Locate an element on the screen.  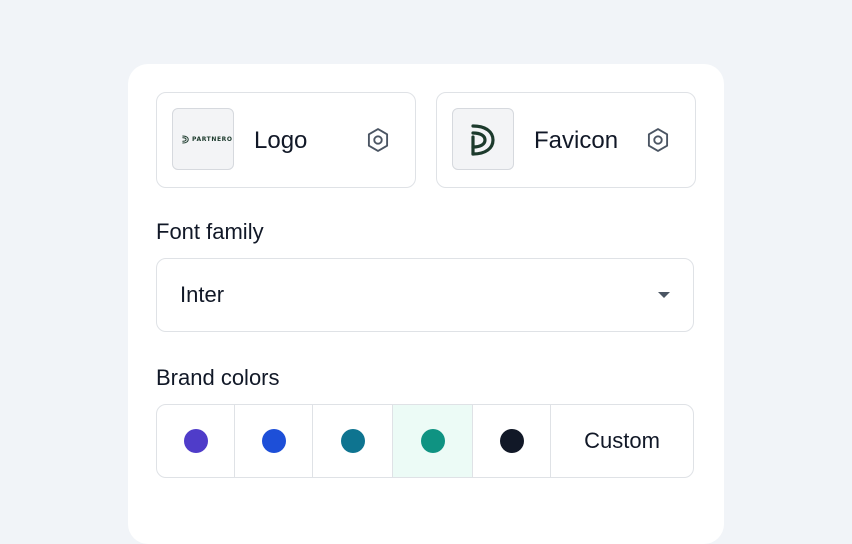
logo-label: Logo is located at coordinates (281, 140).